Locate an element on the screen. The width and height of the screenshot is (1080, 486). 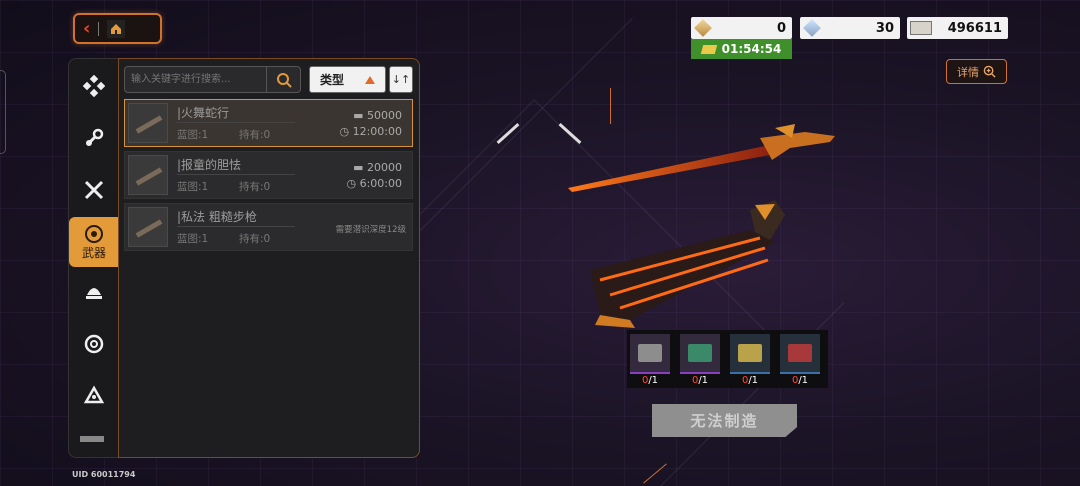
type-filter-label: 类型 is located at coordinates (332, 80).